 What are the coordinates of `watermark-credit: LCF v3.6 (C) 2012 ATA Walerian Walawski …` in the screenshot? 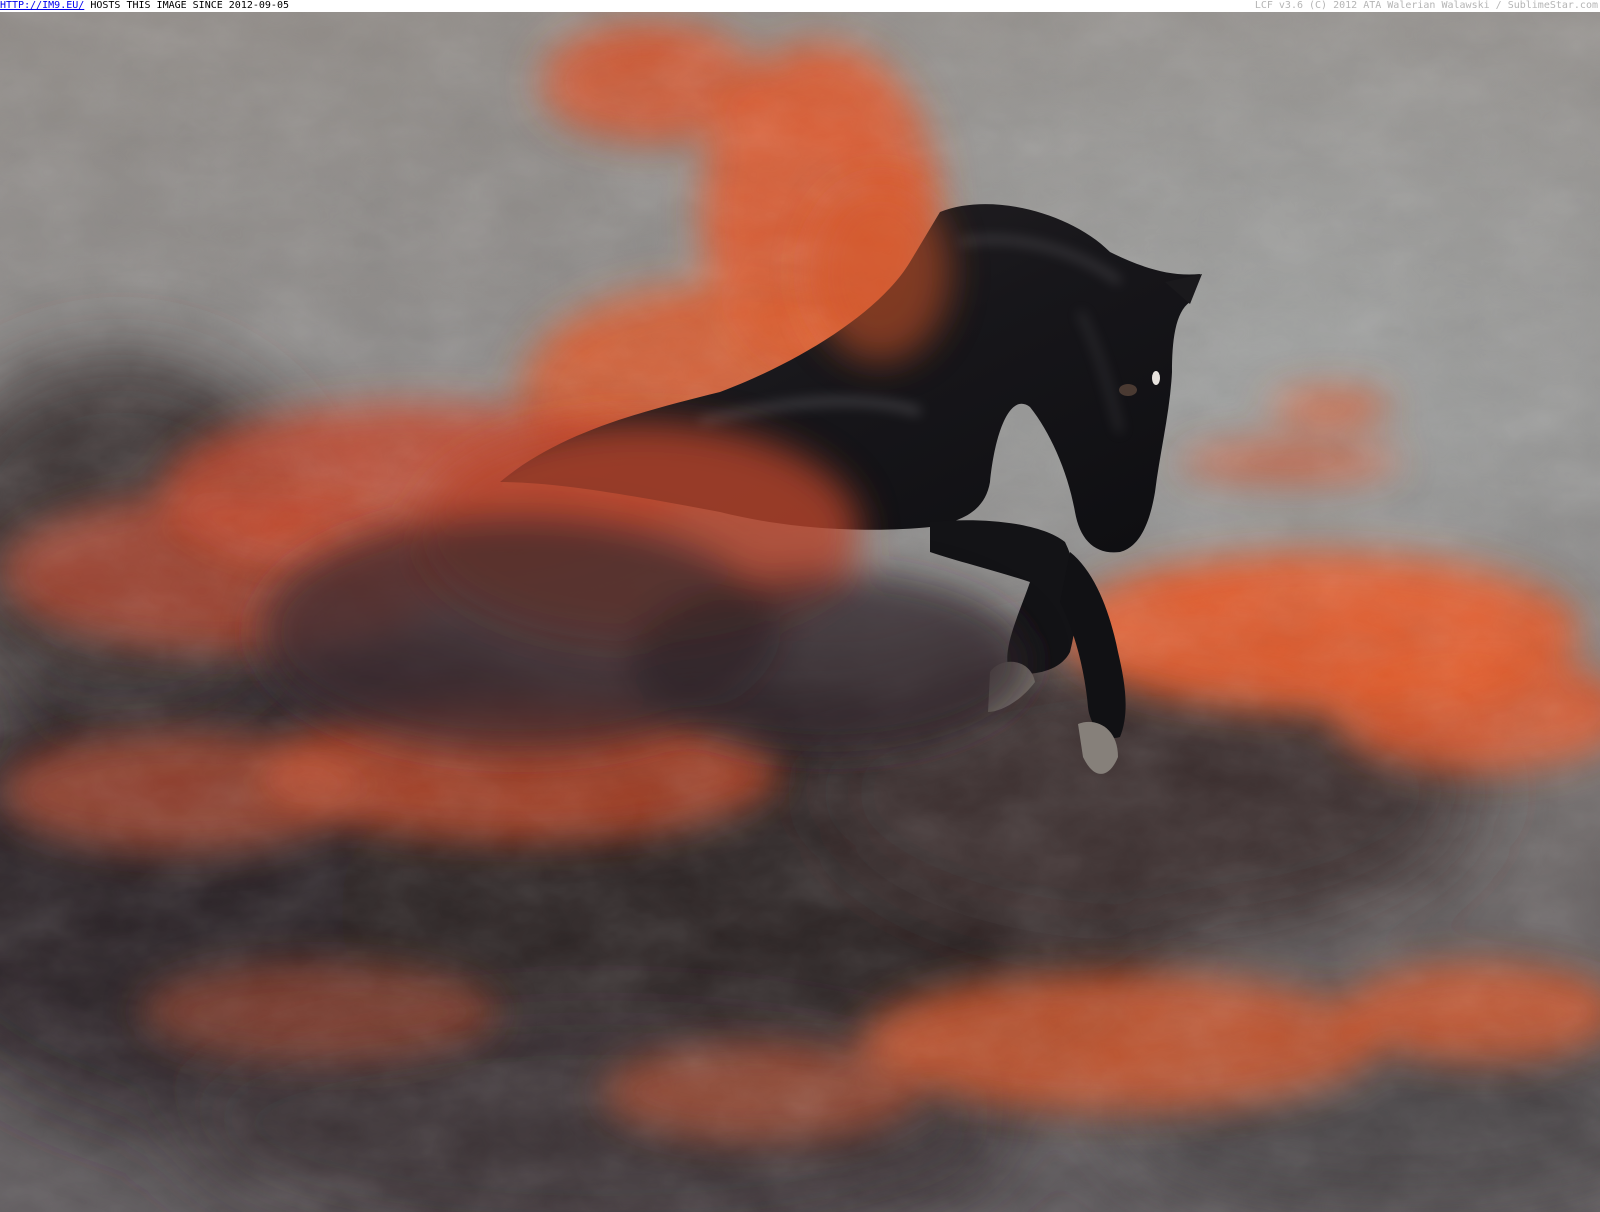 It's located at (1426, 5).